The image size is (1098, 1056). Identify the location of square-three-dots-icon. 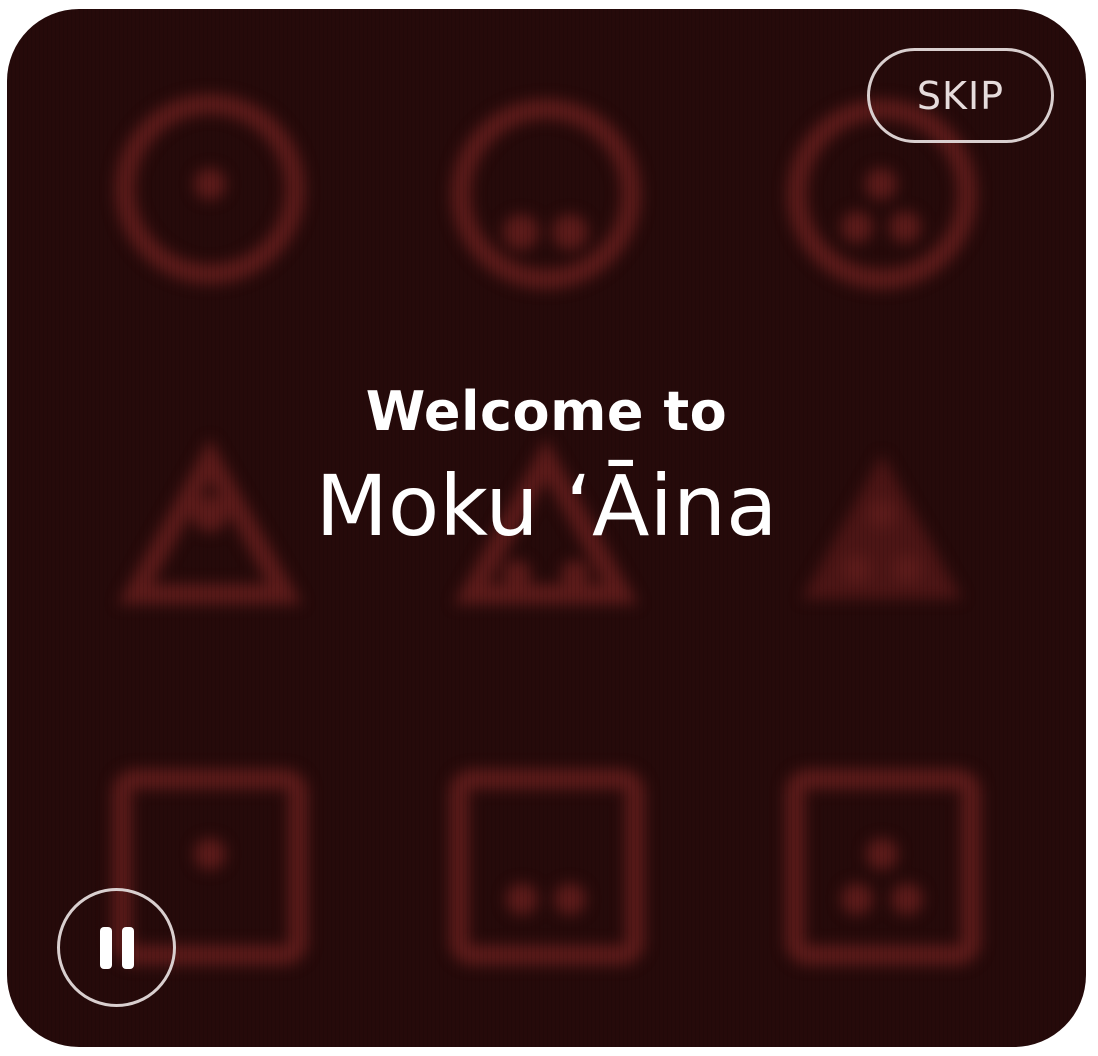
(883, 867).